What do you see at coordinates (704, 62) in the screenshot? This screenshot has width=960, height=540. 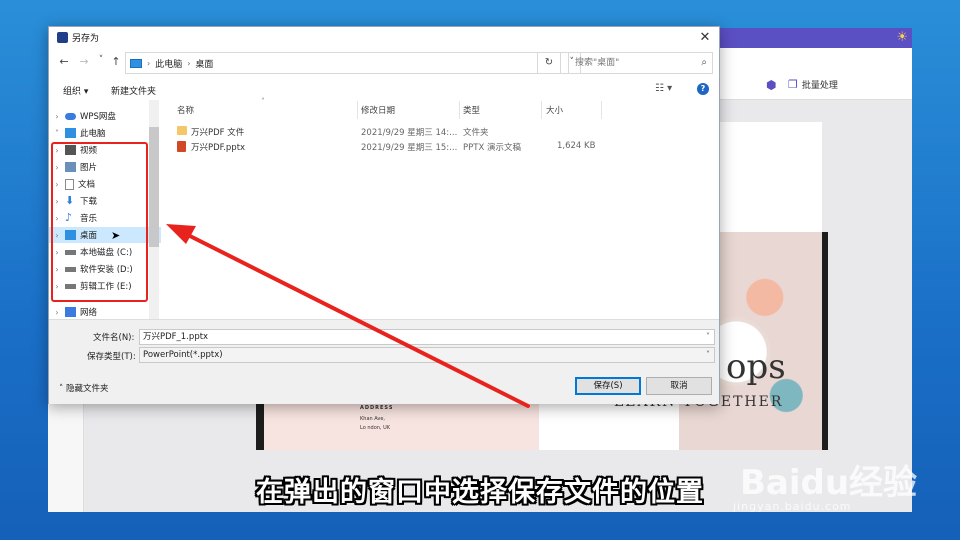 I see `search-icon: ⌕` at bounding box center [704, 62].